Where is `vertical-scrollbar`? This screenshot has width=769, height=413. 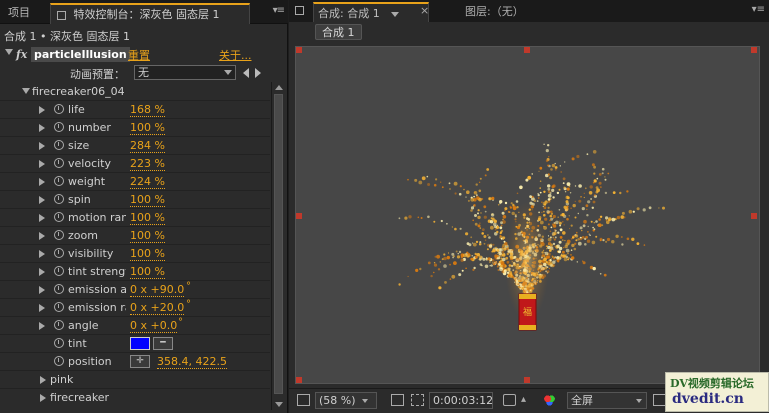 vertical-scrollbar is located at coordinates (278, 246).